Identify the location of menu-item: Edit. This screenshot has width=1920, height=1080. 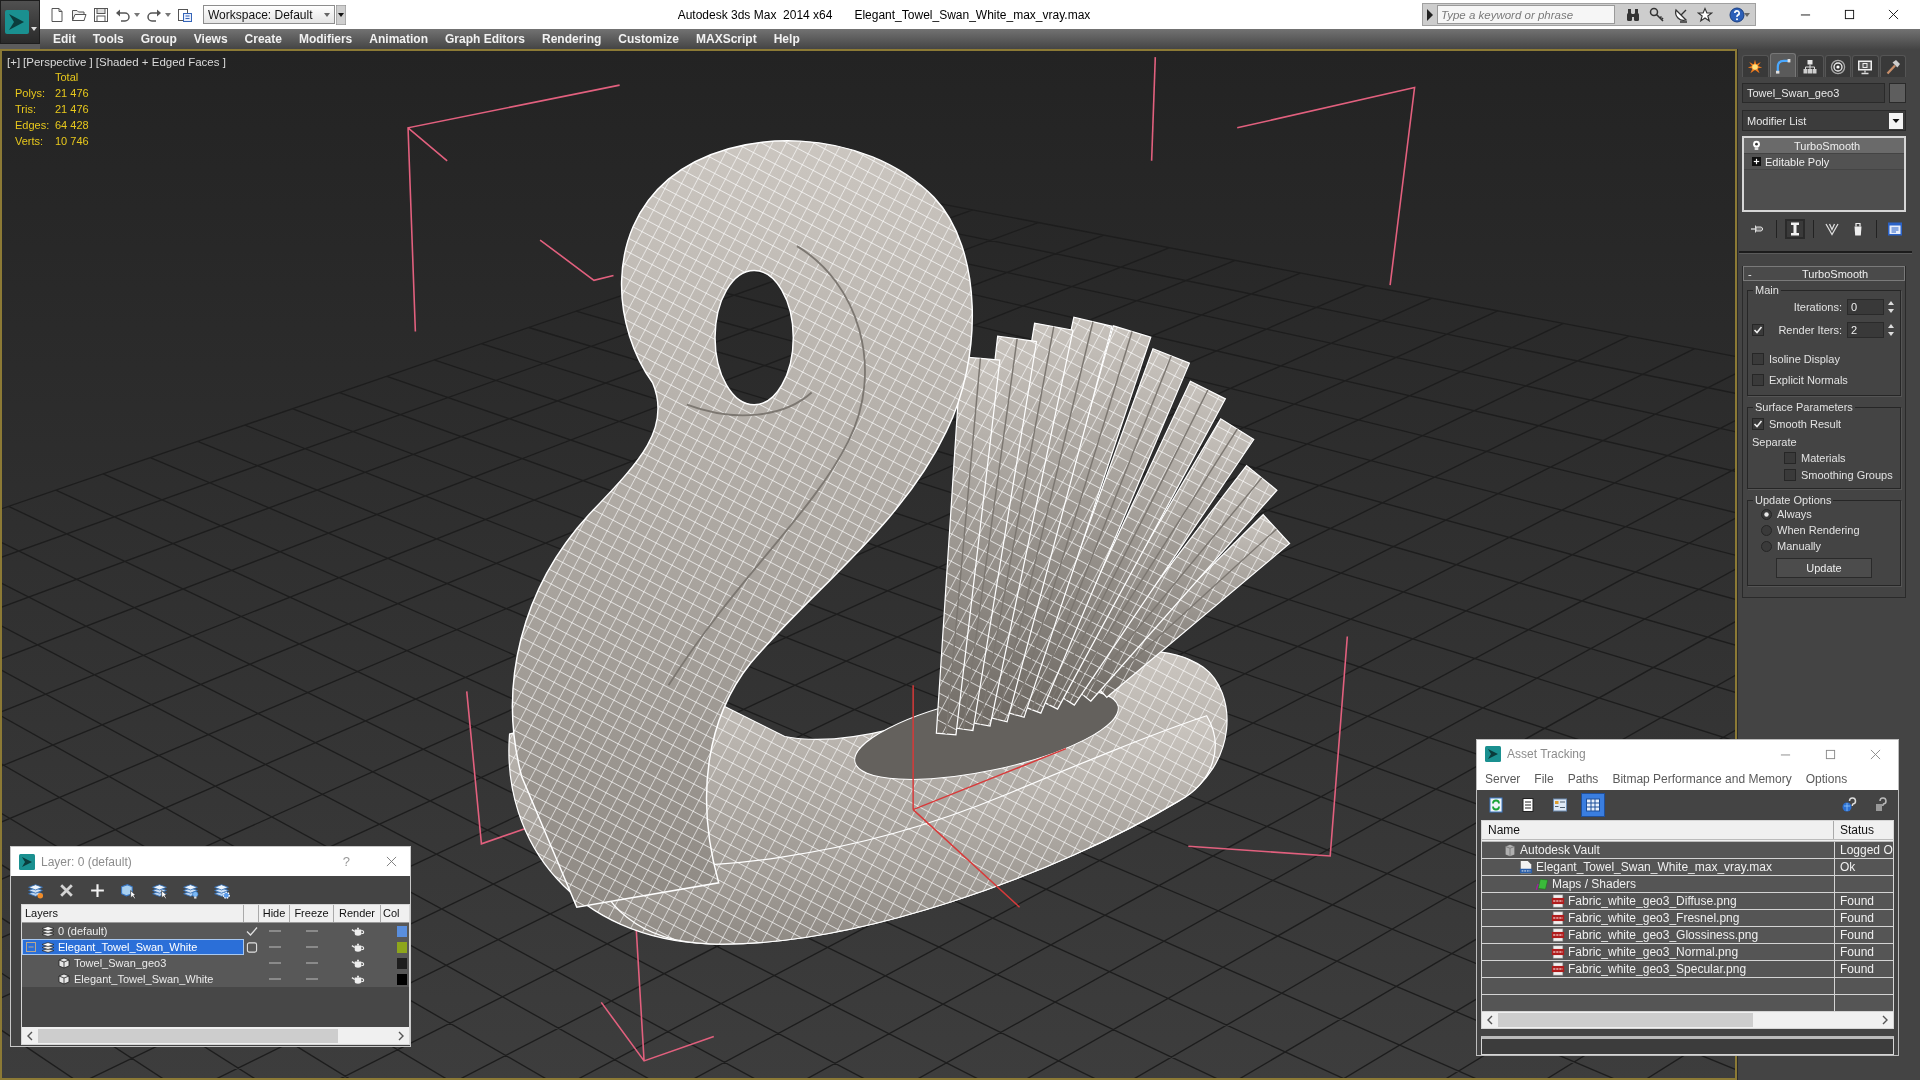
(64, 39).